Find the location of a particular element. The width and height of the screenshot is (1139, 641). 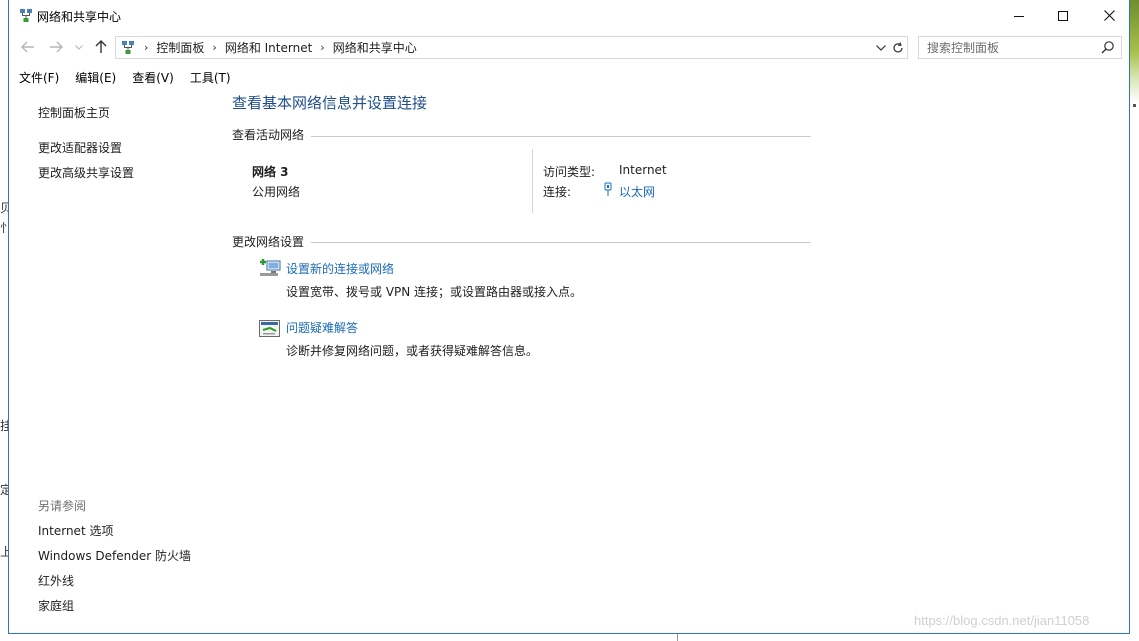

refresh-icon is located at coordinates (898, 47).